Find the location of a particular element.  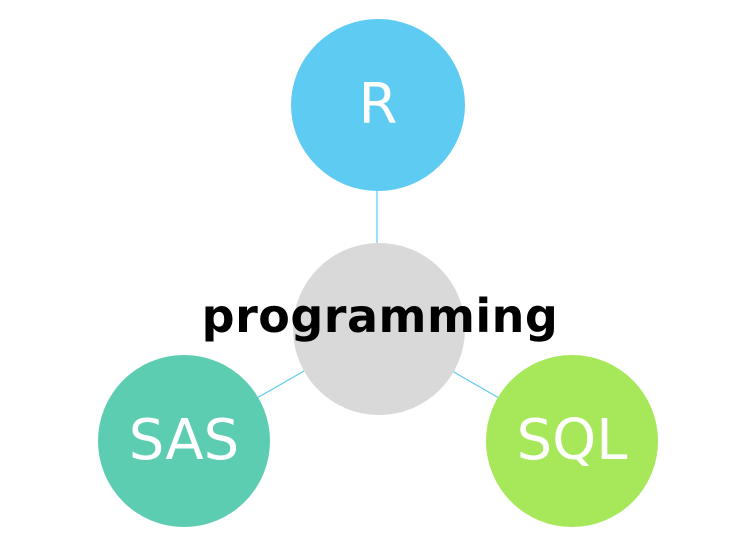

connector-center-to-sas is located at coordinates (280, 384).